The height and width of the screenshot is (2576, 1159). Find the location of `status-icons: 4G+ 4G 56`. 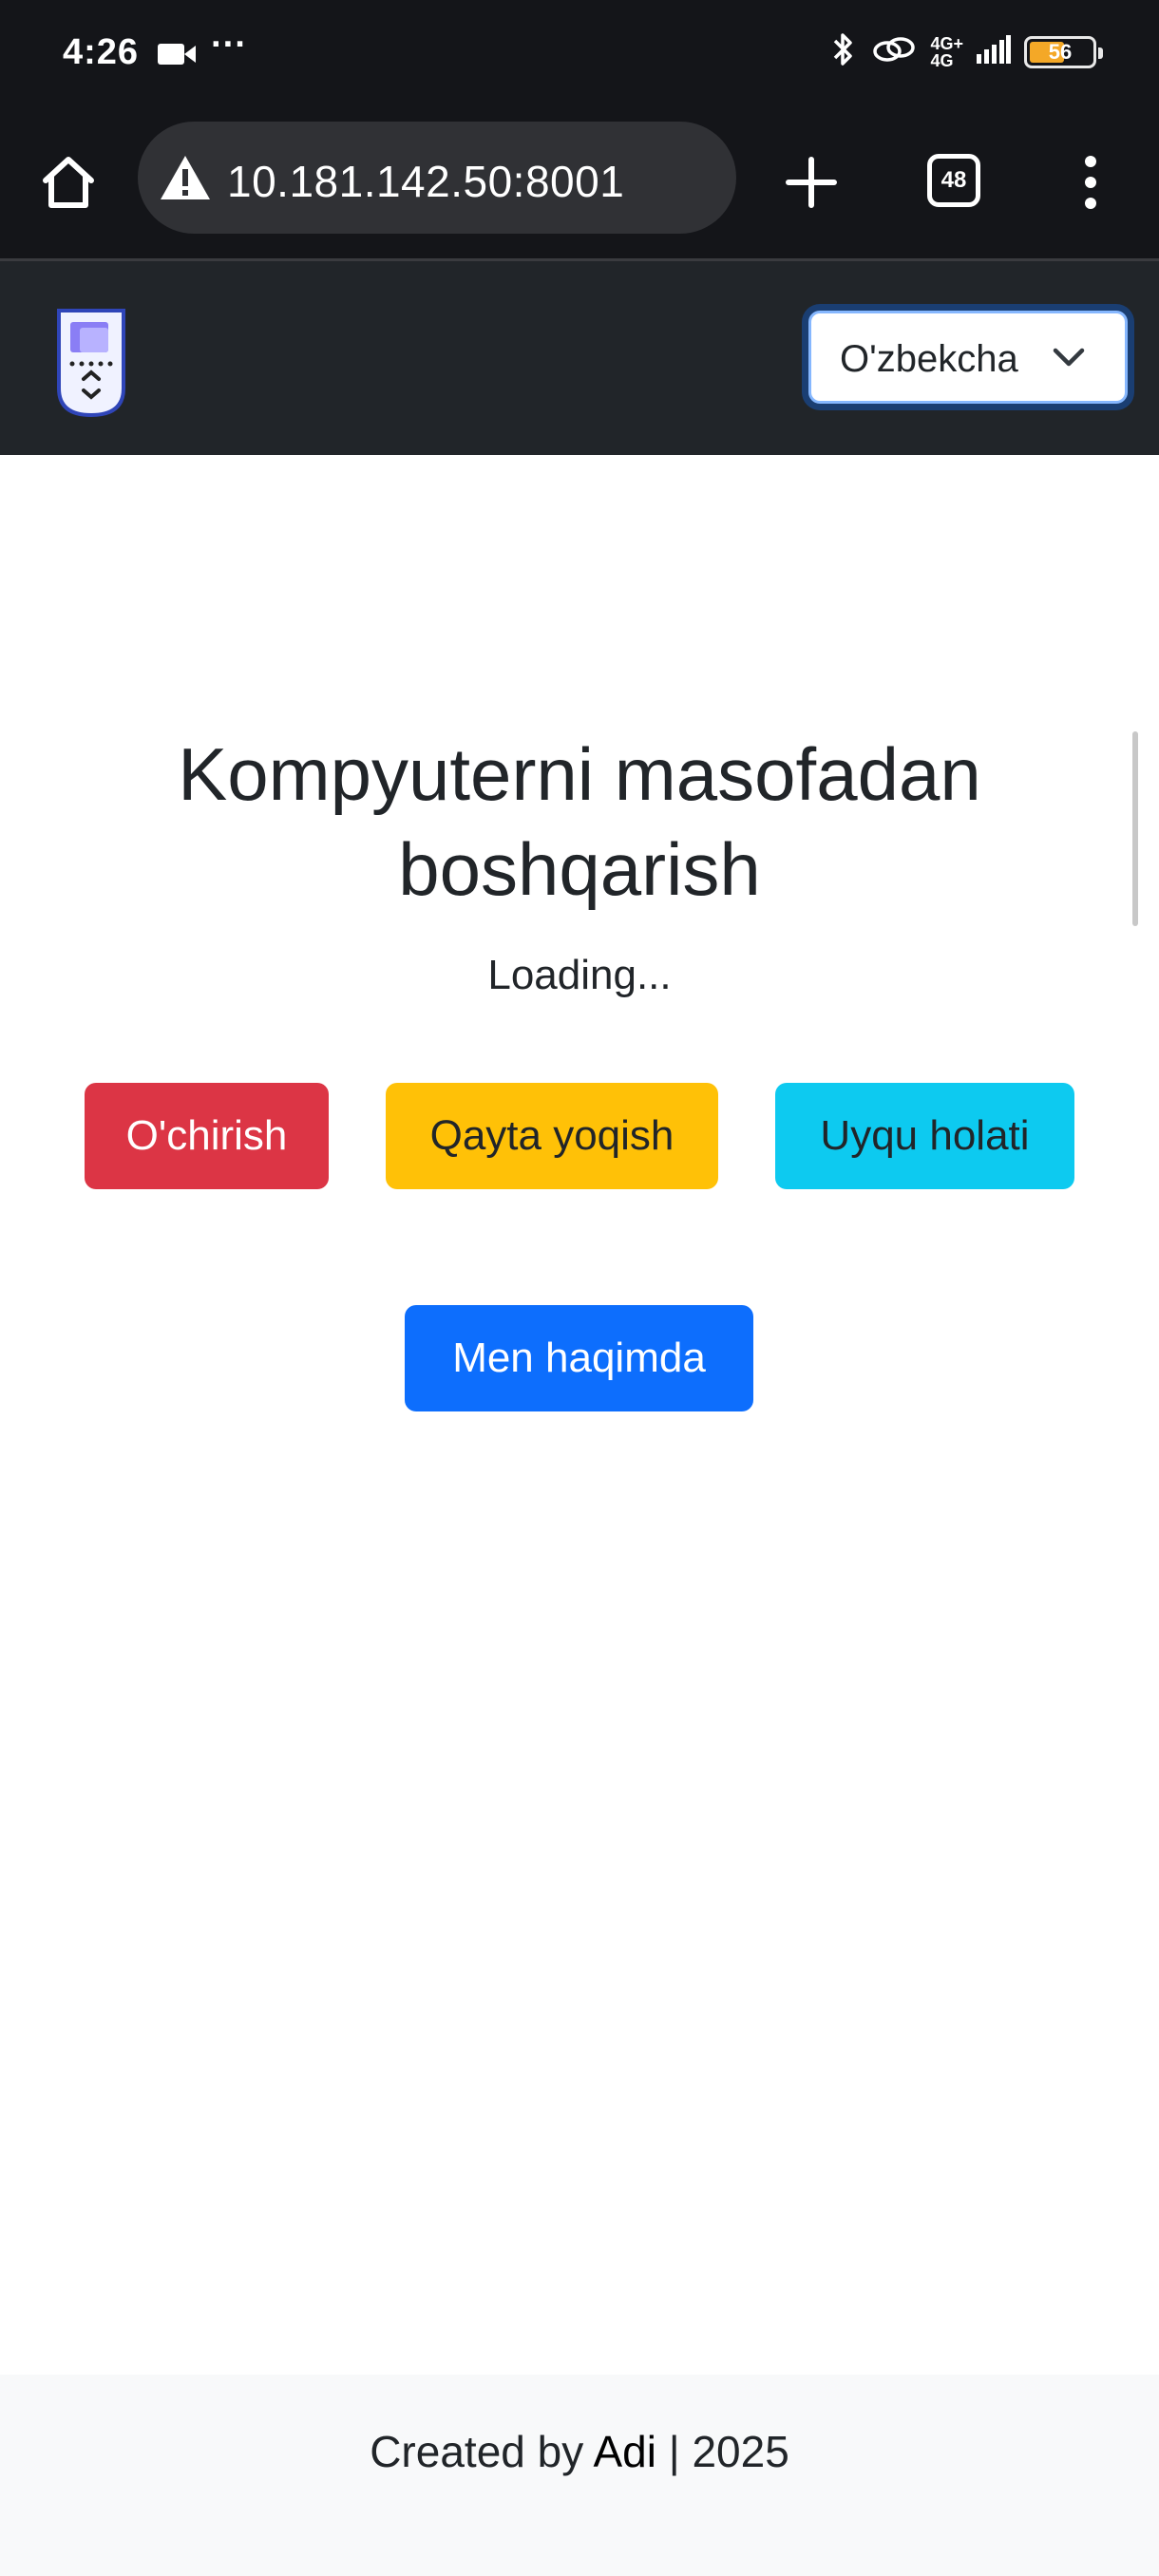

status-icons: 4G+ 4G 56 is located at coordinates (966, 51).